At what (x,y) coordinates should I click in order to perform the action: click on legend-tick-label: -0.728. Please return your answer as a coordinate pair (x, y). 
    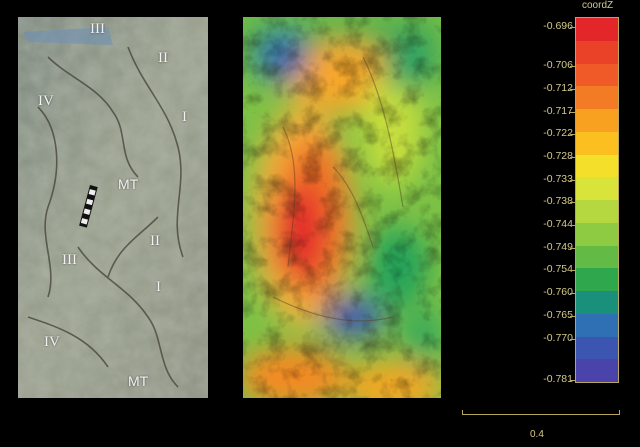
    Looking at the image, I should click on (558, 156).